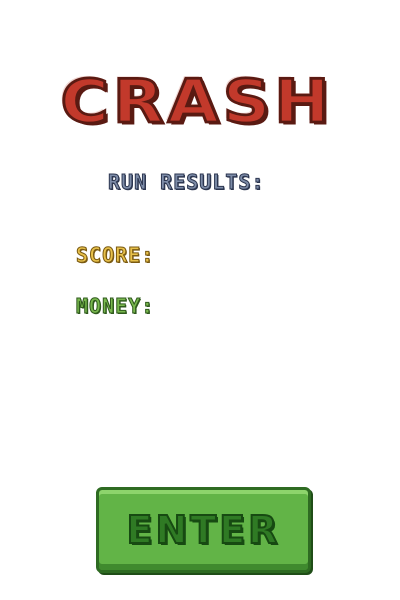 This screenshot has height=600, width=400. I want to click on enter-button: ENTER, so click(203, 530).